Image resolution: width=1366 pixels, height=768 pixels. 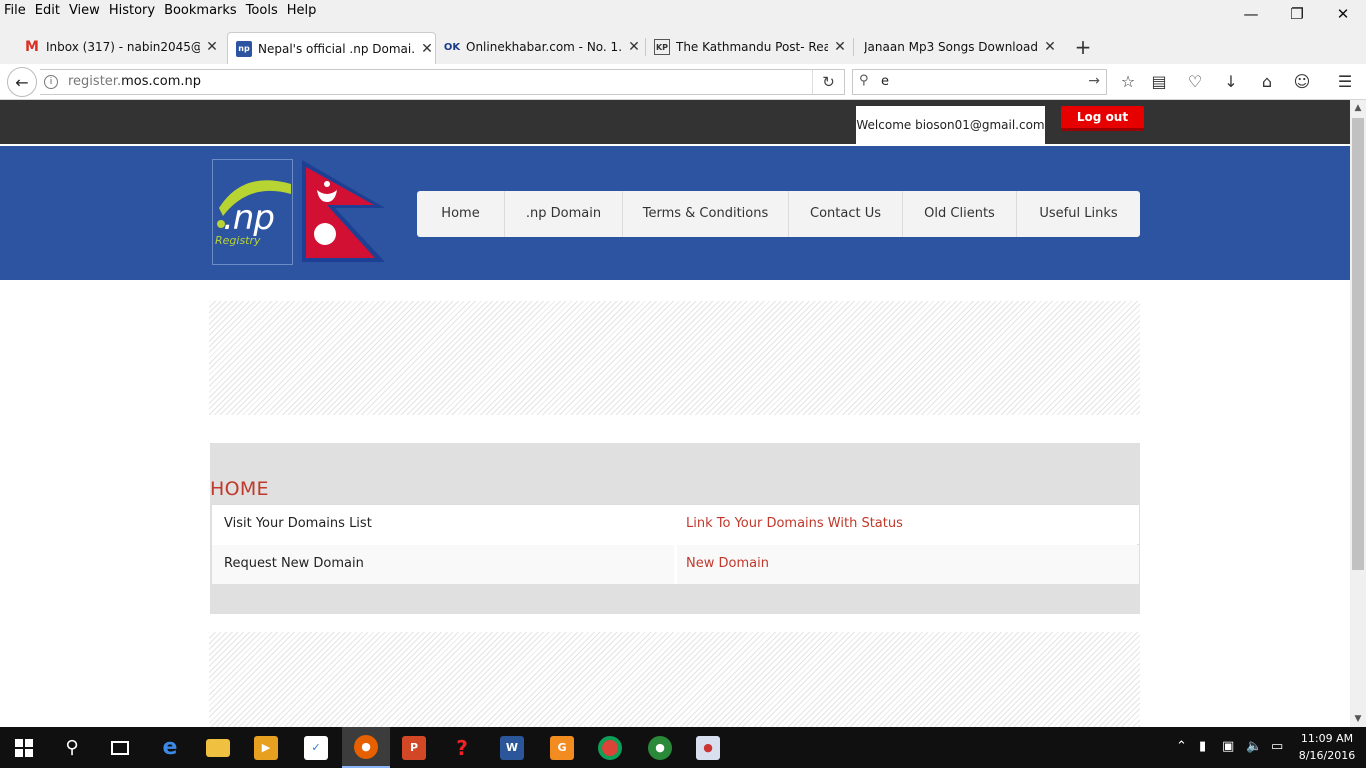 What do you see at coordinates (1181, 746) in the screenshot?
I see `tray-chevron-icon: ⌃` at bounding box center [1181, 746].